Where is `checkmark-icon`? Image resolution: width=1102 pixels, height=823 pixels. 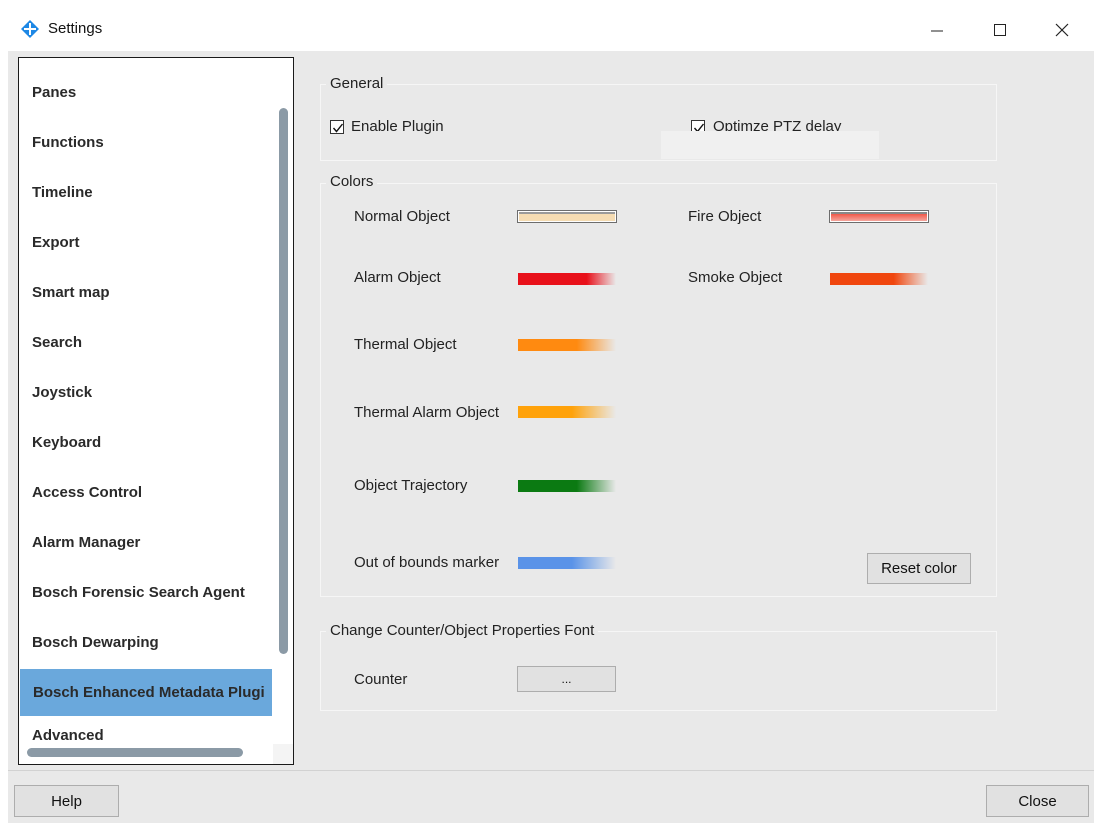
checkmark-icon is located at coordinates (338, 128).